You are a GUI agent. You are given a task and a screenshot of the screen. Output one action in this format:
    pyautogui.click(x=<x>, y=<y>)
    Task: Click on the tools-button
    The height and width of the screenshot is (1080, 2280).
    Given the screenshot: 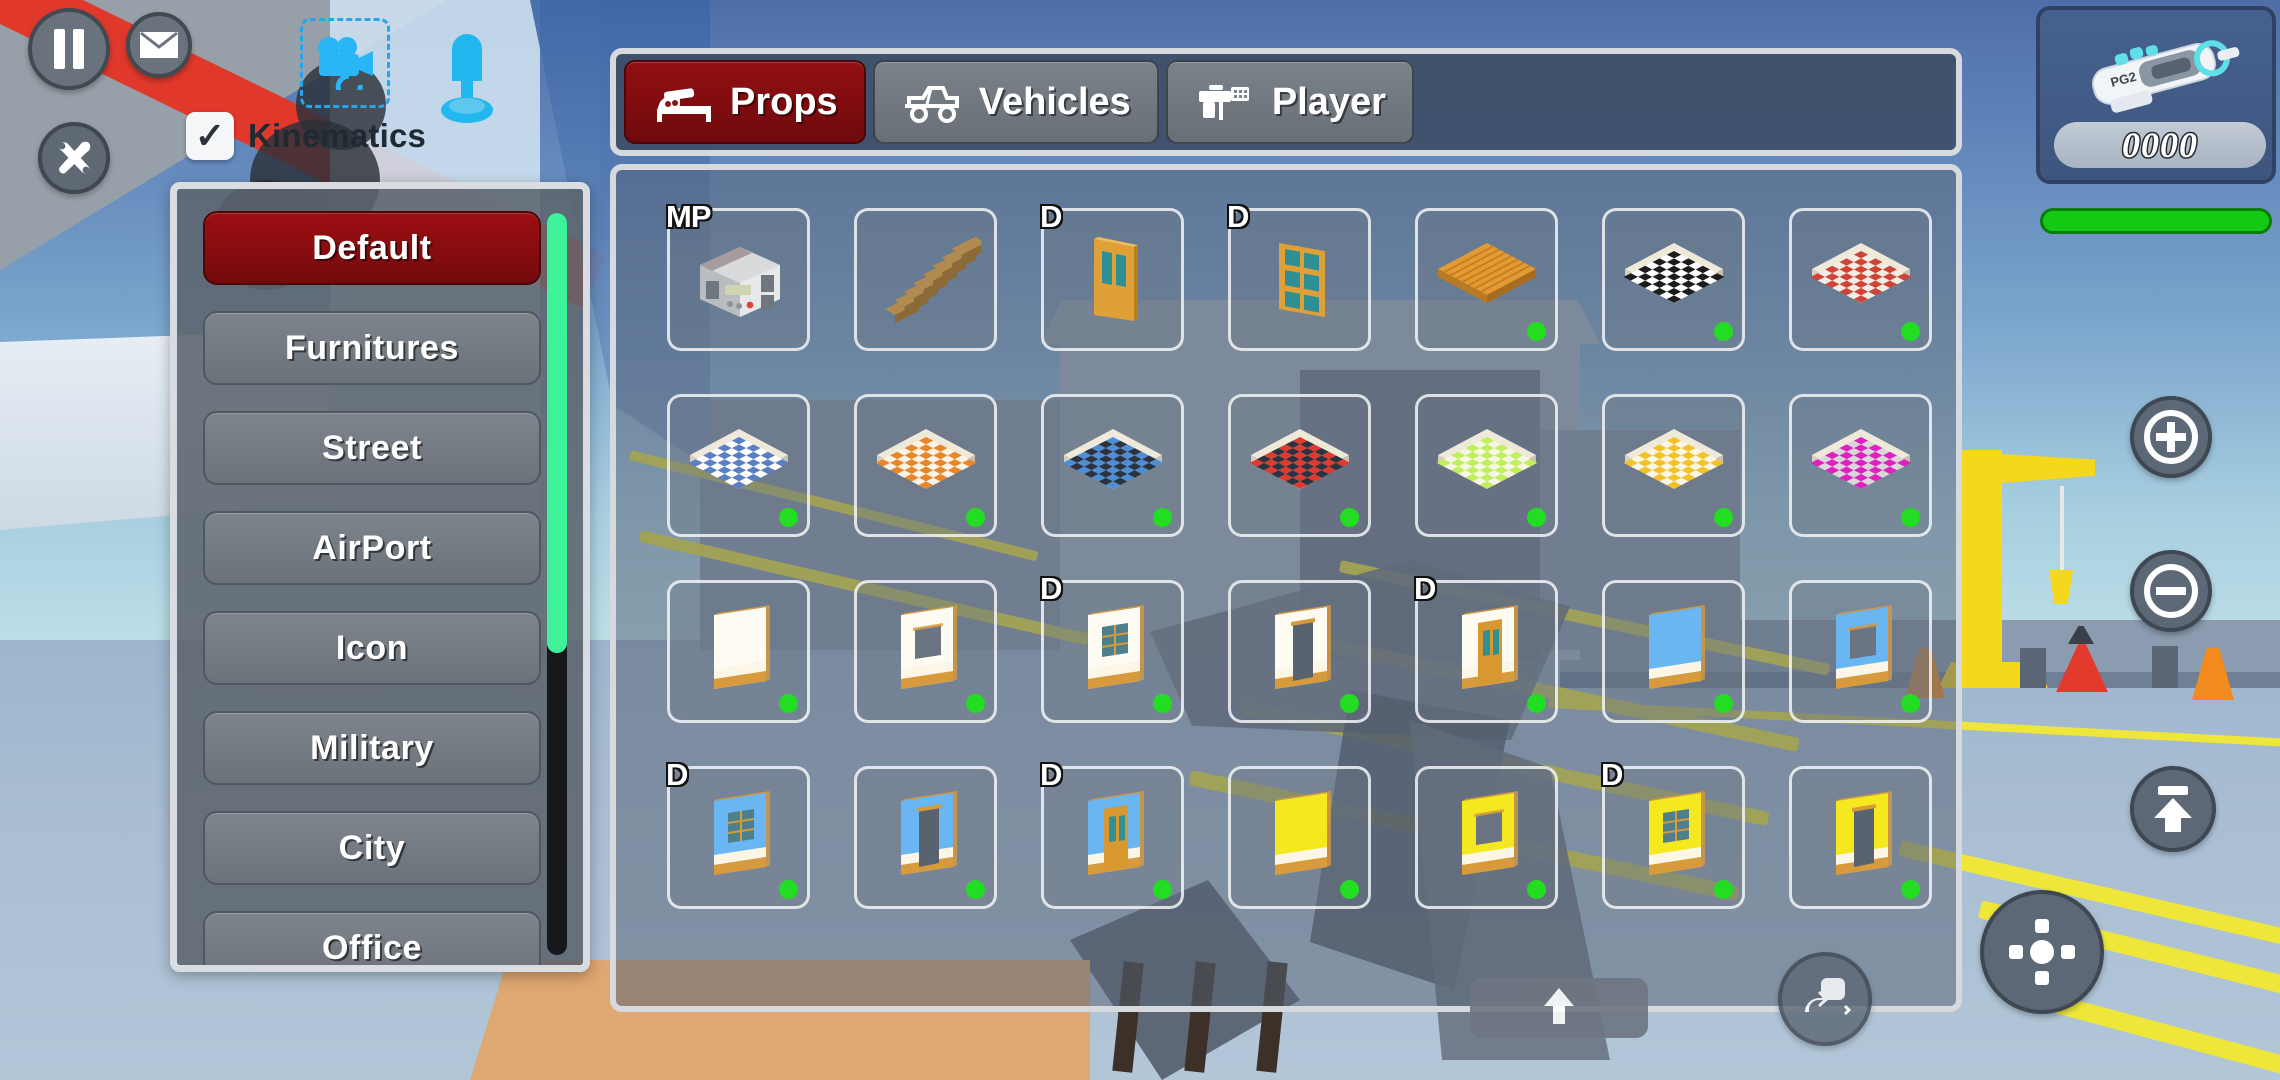 What is the action you would take?
    pyautogui.click(x=74, y=158)
    